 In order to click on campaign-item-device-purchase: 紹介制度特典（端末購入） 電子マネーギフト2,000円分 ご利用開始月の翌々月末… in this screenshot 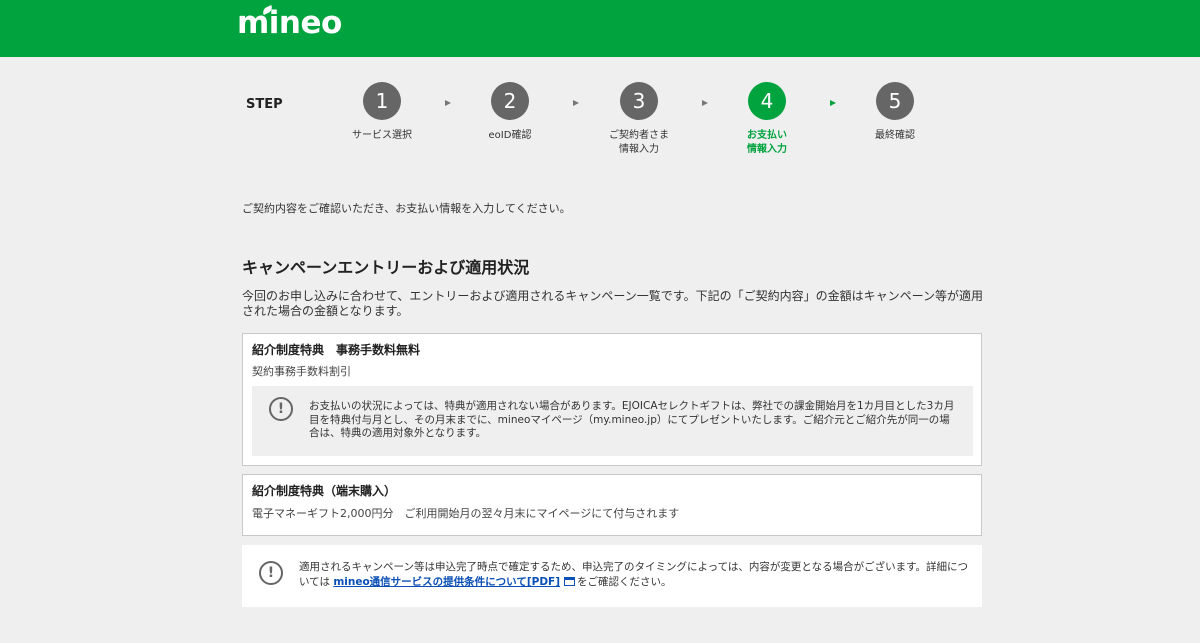, I will do `click(612, 505)`.